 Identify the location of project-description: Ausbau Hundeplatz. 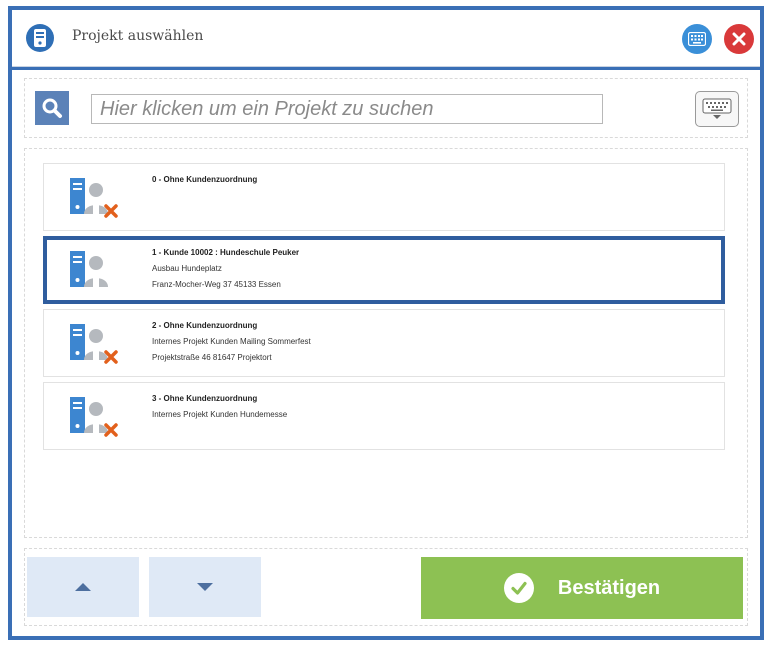
(187, 268).